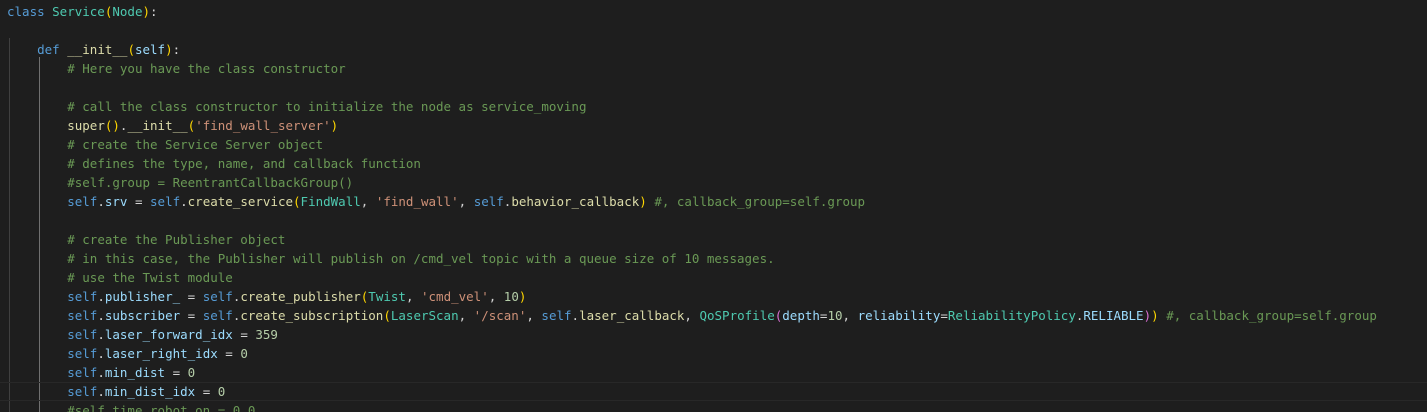 The width and height of the screenshot is (1427, 412). What do you see at coordinates (52, 49) in the screenshot?
I see `code-token: def` at bounding box center [52, 49].